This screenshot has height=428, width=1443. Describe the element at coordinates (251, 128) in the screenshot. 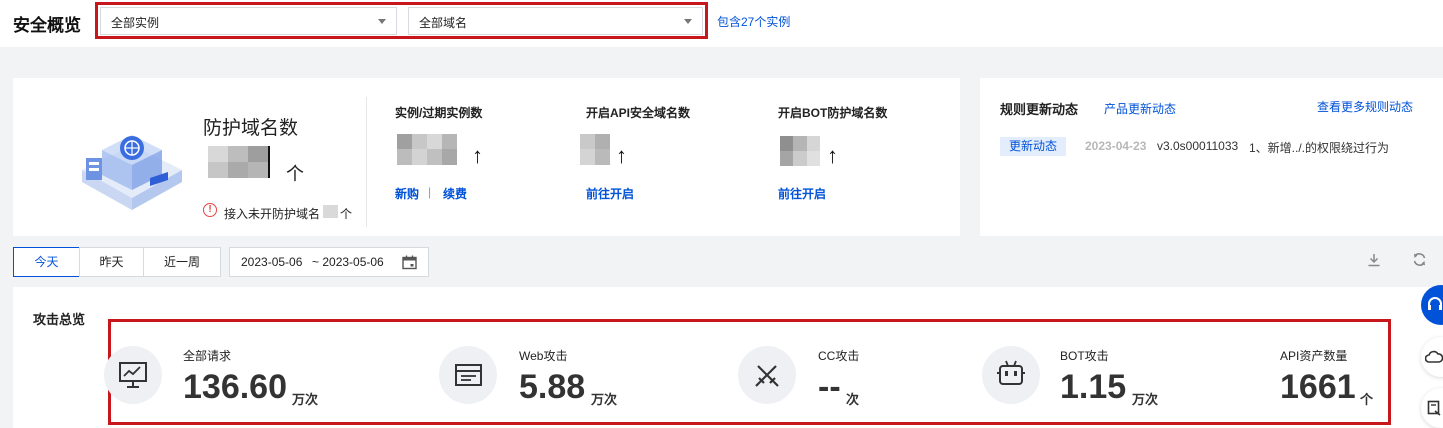

I see `domain-count-title: 防护域名数` at that location.